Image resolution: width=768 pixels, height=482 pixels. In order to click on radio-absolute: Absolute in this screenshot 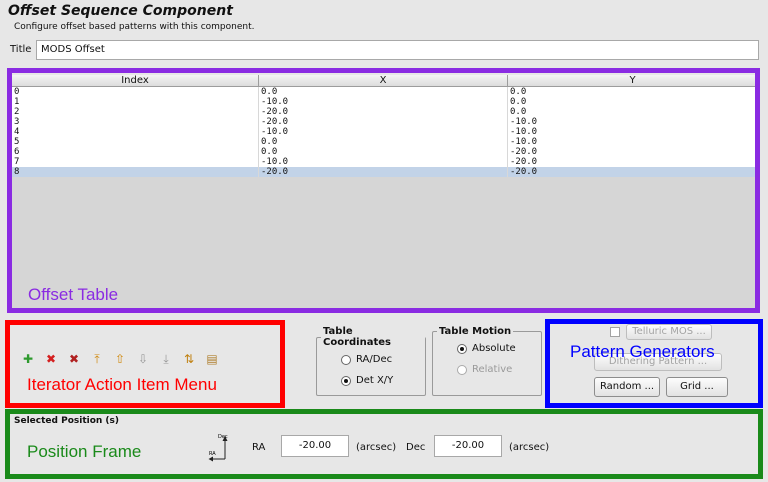, I will do `click(499, 348)`.